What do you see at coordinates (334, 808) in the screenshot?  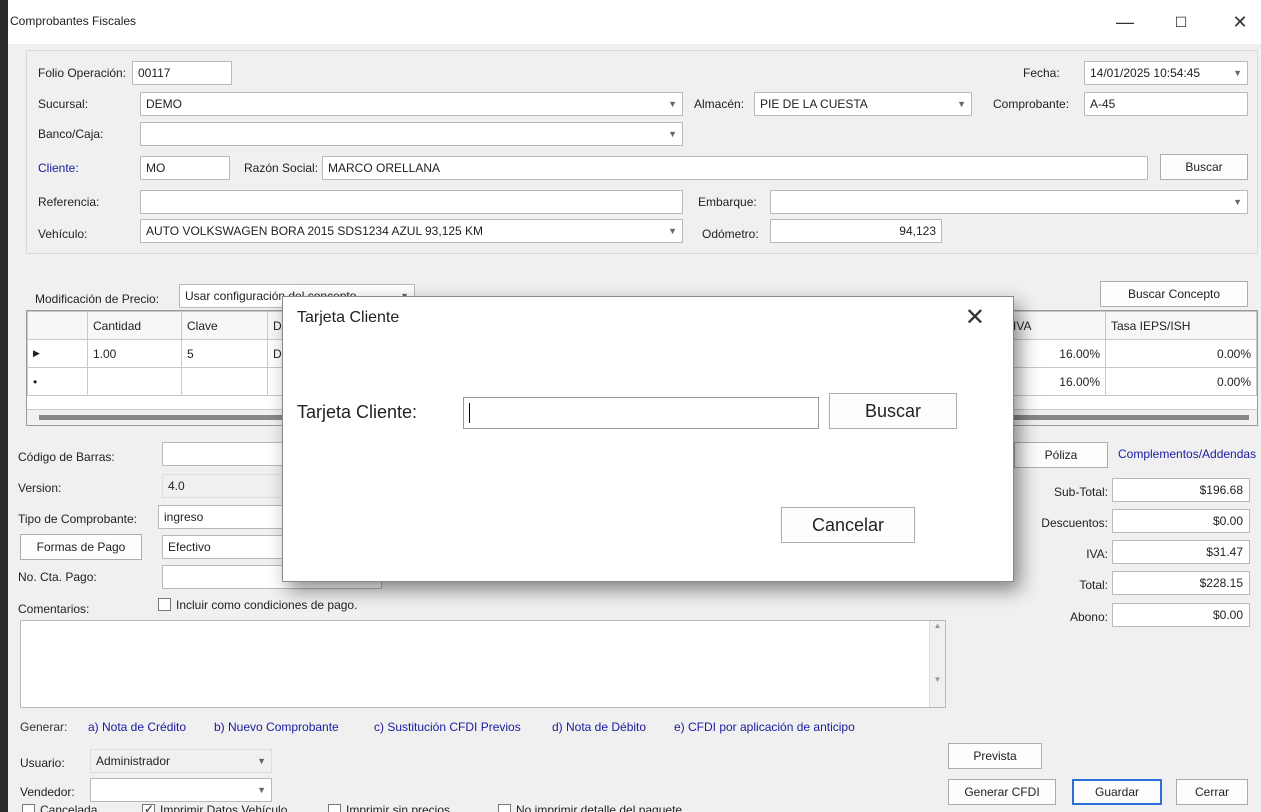 I see `imprimir-sin-checkbox` at bounding box center [334, 808].